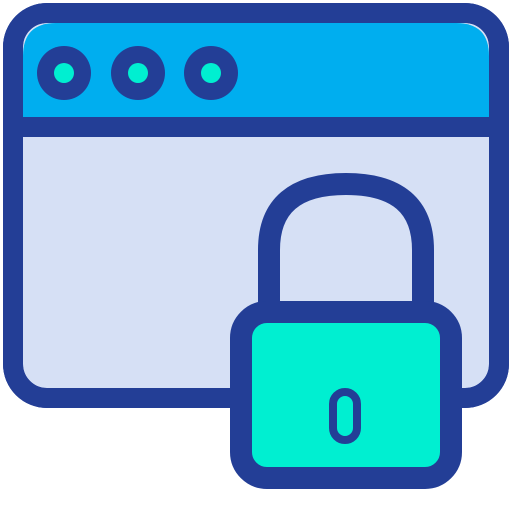 Image resolution: width=512 pixels, height=512 pixels. Describe the element at coordinates (345, 416) in the screenshot. I see `keyhole-icon` at that location.